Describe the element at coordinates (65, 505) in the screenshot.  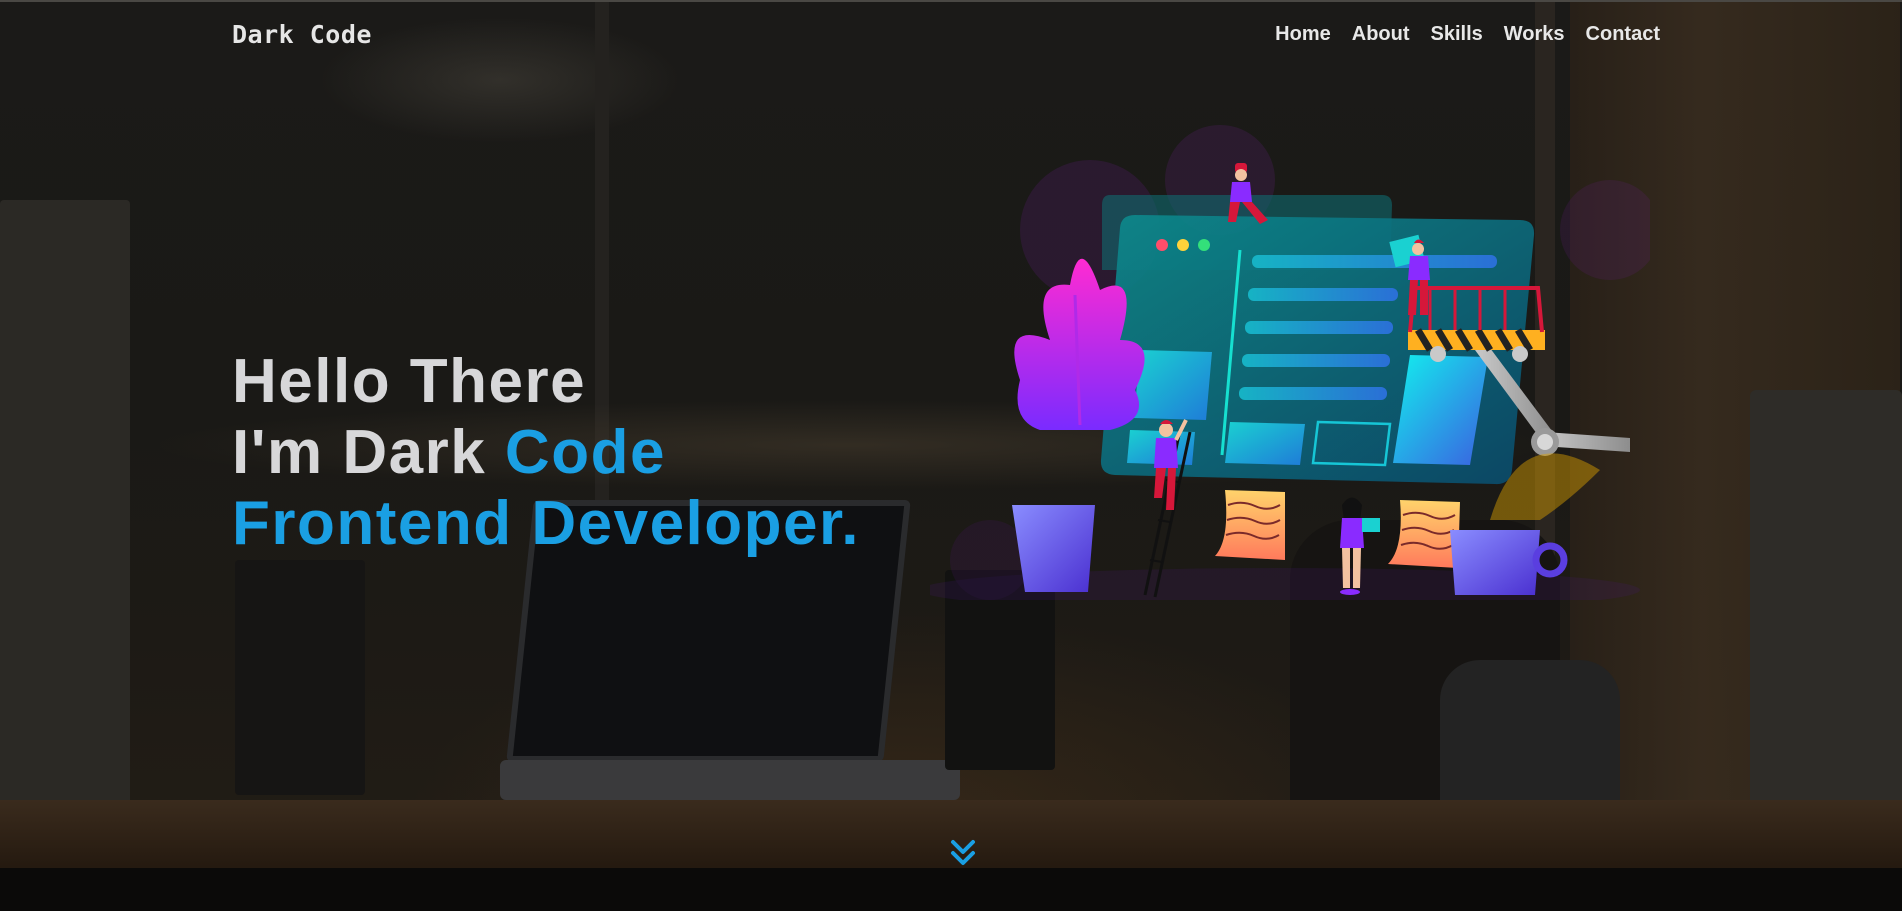
I see `computer-tower` at that location.